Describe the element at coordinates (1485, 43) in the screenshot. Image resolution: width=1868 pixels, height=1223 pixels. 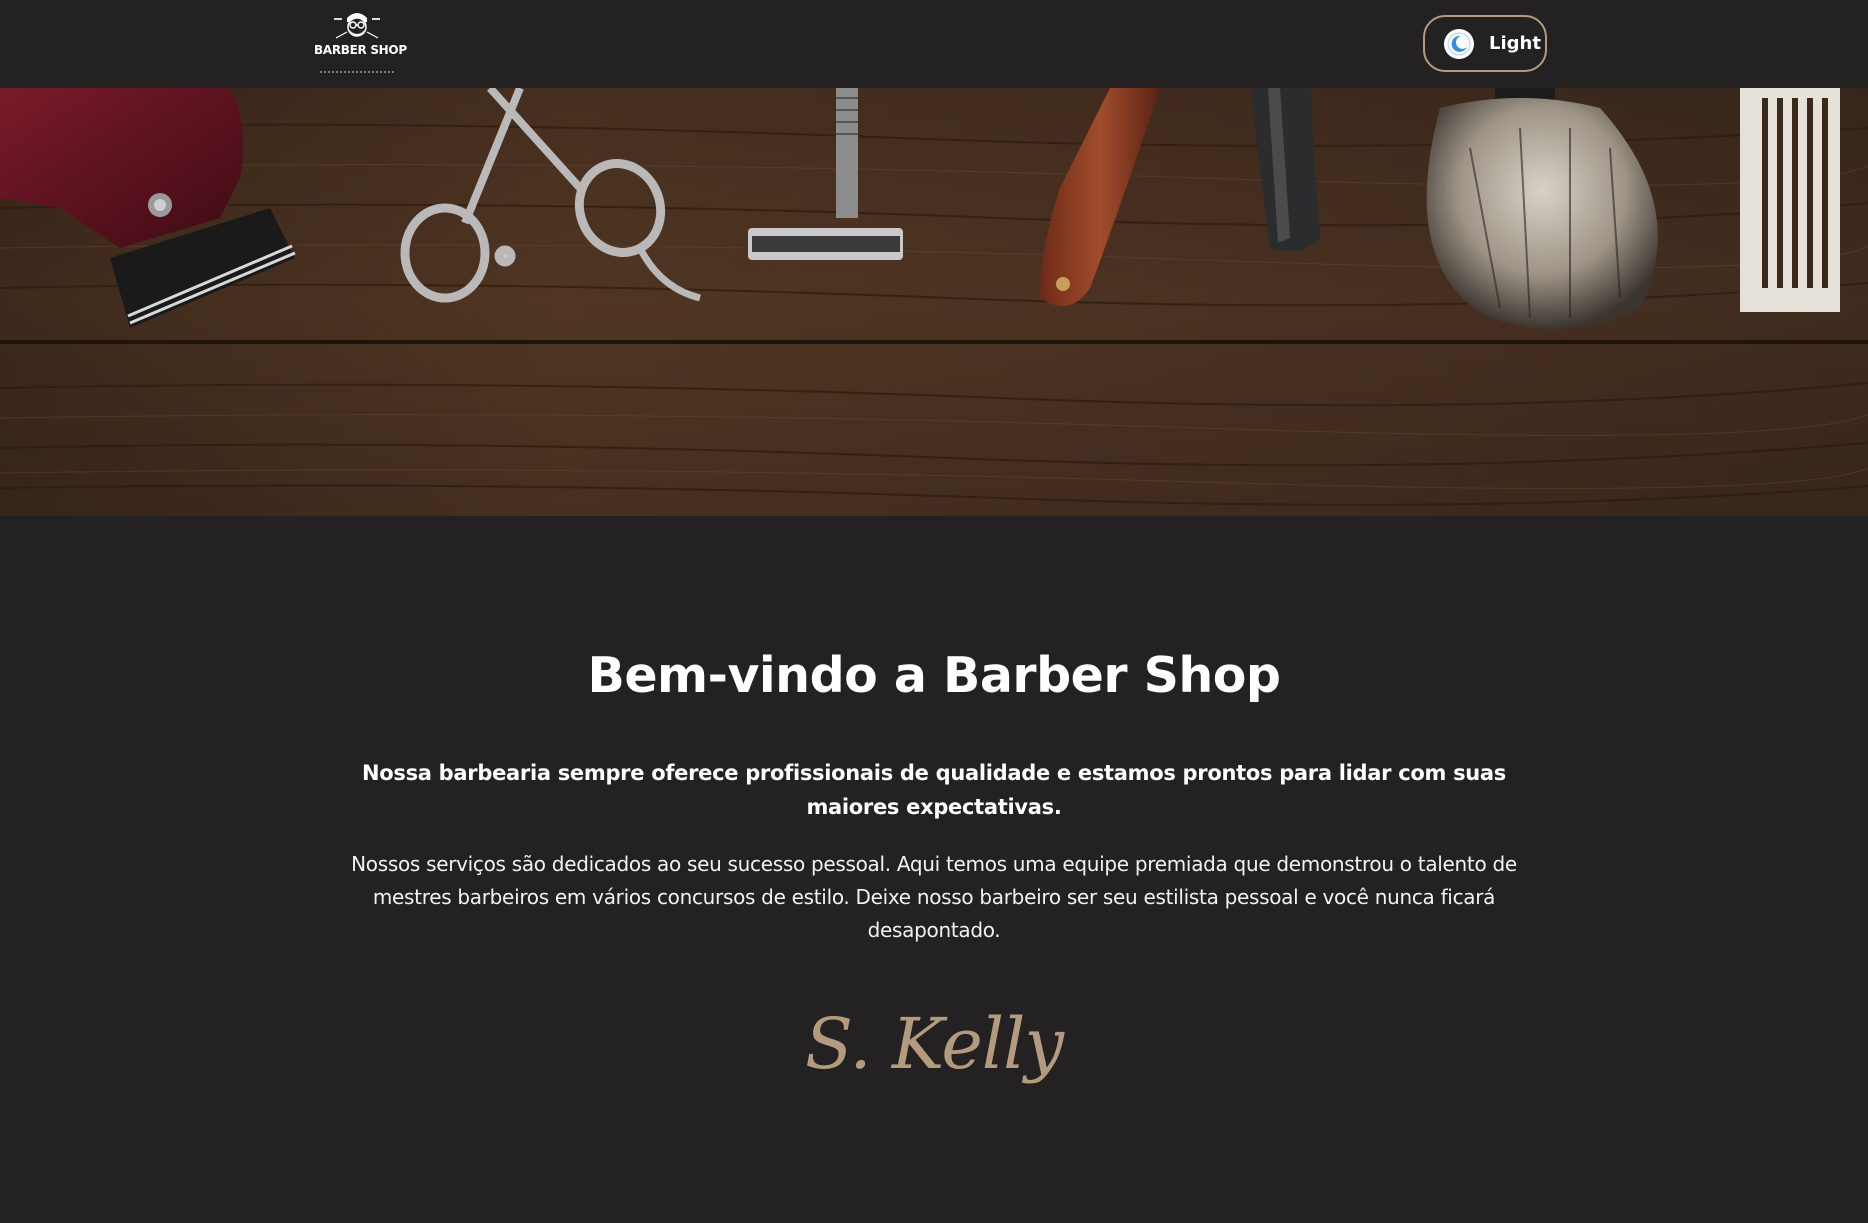
I see `theme-toggle-button: Light` at that location.